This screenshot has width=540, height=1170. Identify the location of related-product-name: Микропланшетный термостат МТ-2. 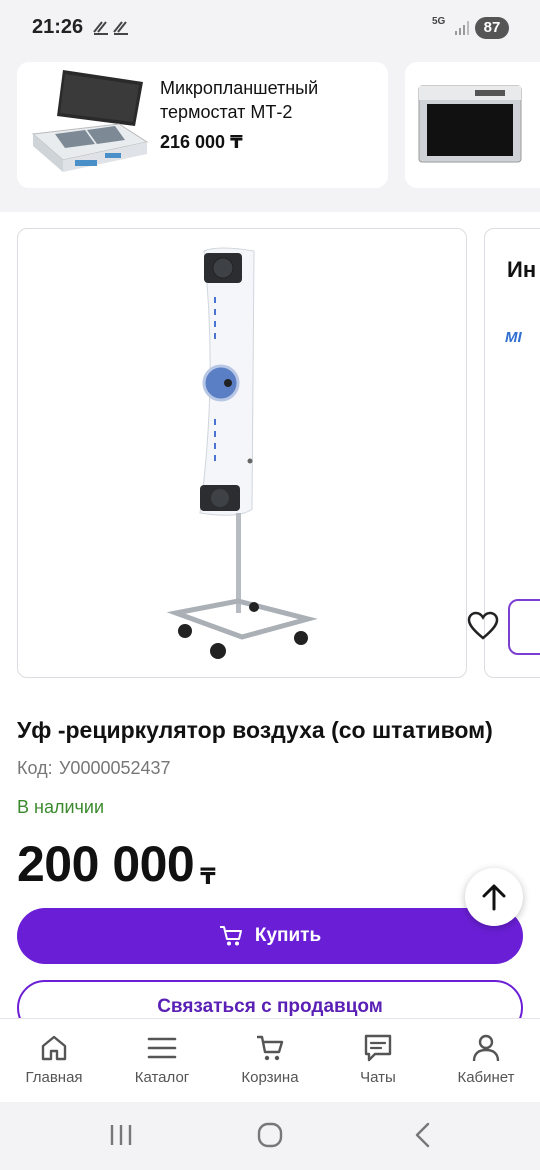
(239, 100).